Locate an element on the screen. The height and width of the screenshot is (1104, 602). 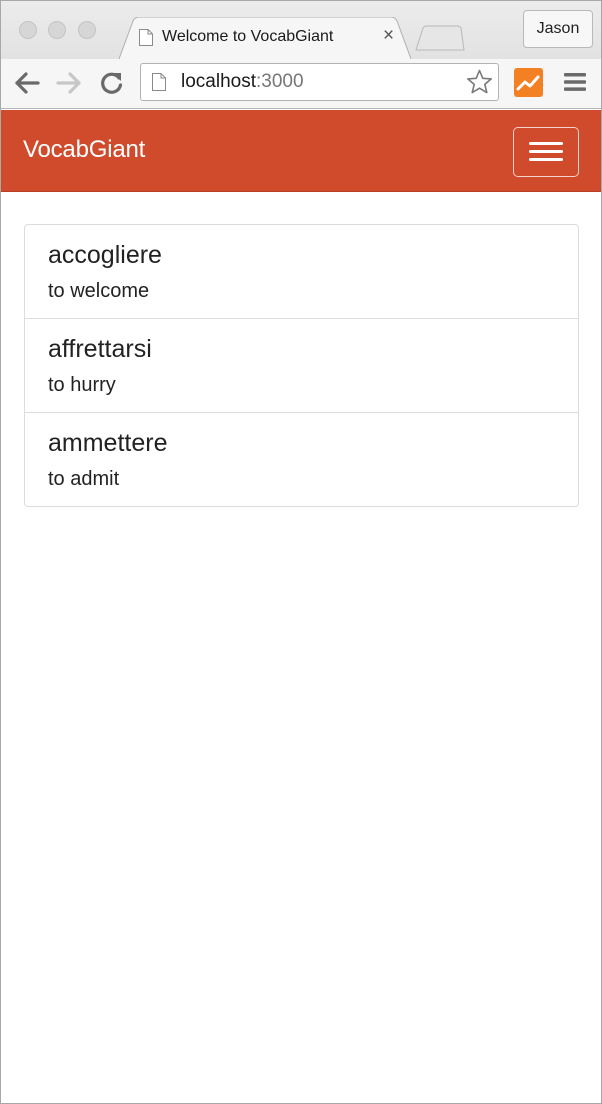
analytics-extension-icon is located at coordinates (528, 82).